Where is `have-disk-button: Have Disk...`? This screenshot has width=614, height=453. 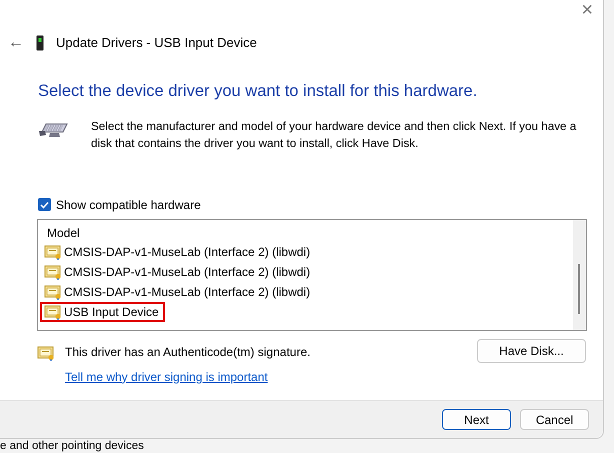
have-disk-button: Have Disk... is located at coordinates (531, 350).